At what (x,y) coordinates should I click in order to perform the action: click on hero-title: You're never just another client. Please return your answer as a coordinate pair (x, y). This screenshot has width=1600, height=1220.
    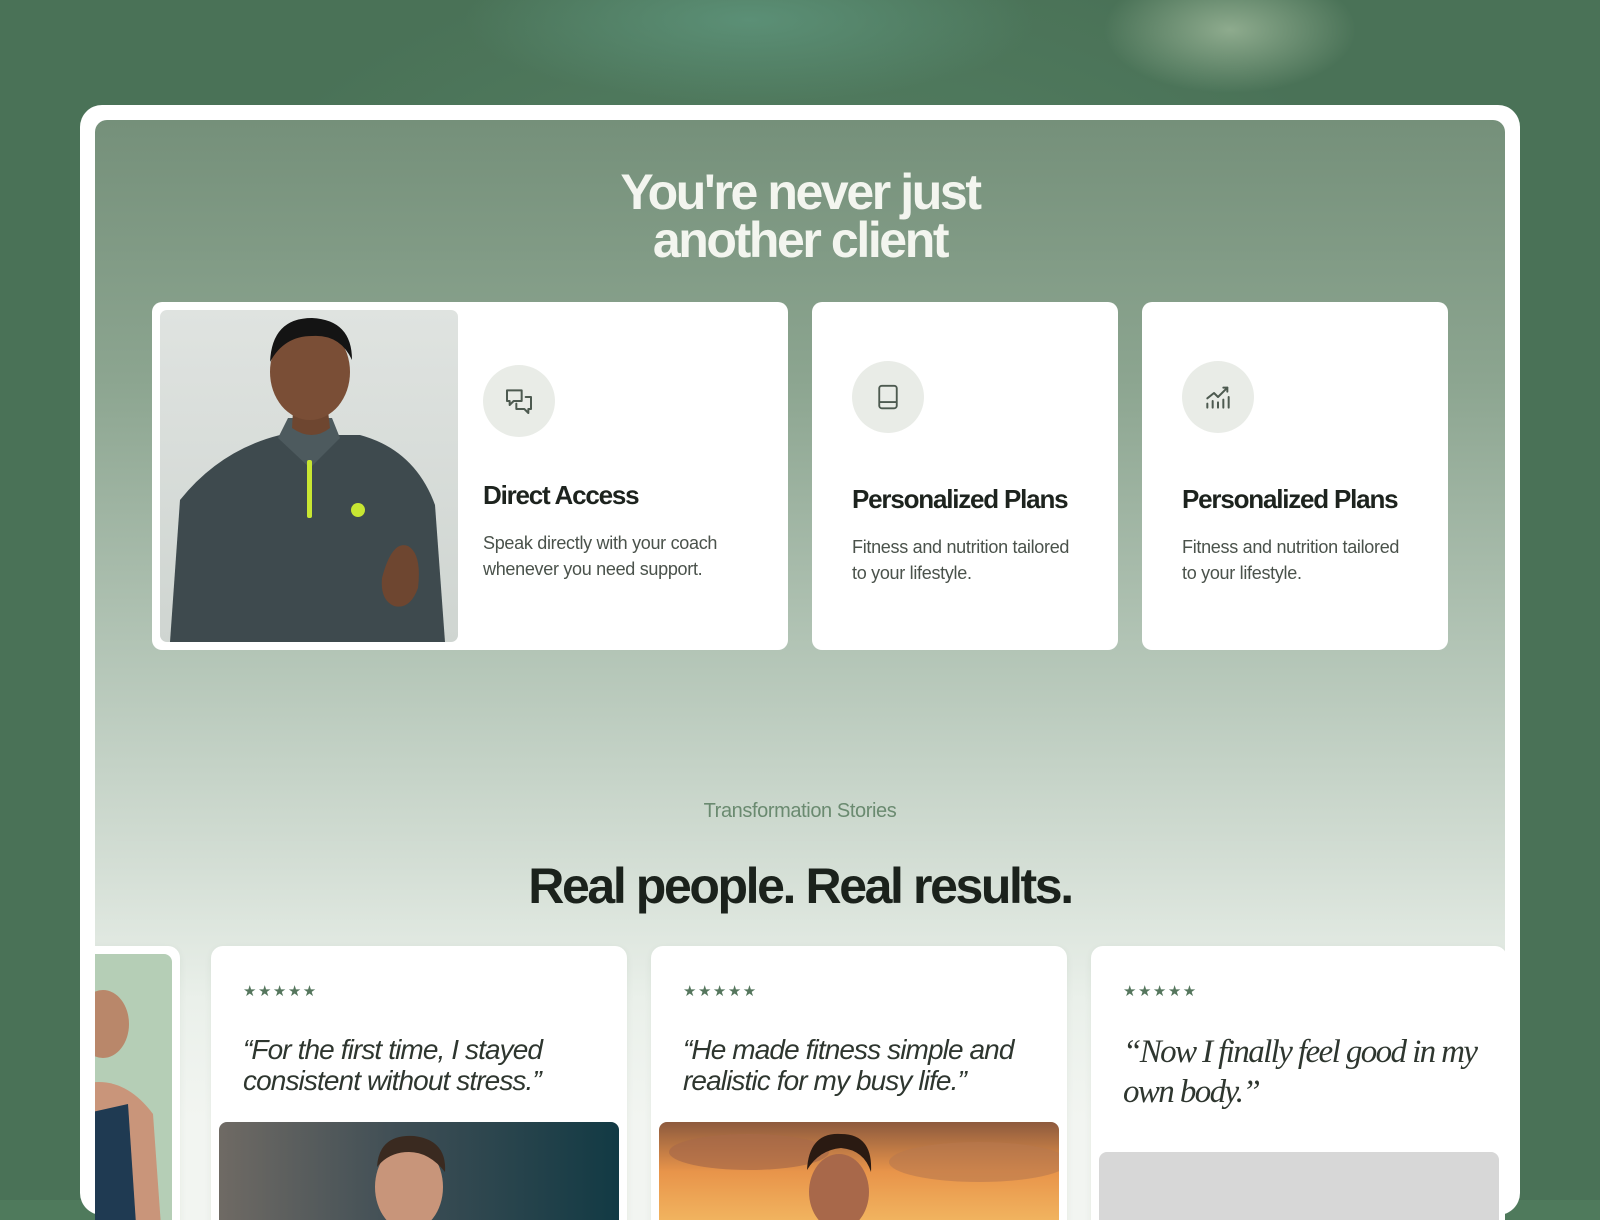
    Looking at the image, I should click on (800, 216).